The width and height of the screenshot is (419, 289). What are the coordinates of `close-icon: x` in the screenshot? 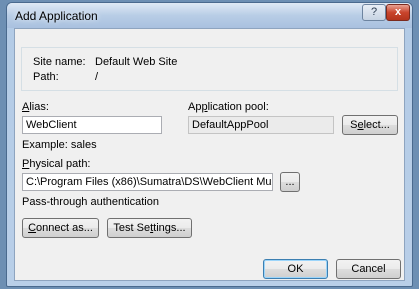 It's located at (398, 12).